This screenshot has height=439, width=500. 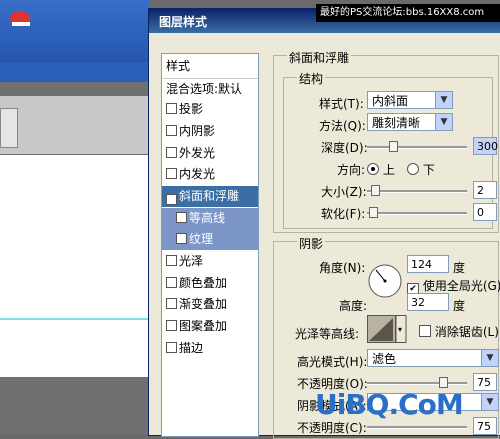 What do you see at coordinates (332, 362) in the screenshot?
I see `highlight-mode-label: 高光模式(H):` at bounding box center [332, 362].